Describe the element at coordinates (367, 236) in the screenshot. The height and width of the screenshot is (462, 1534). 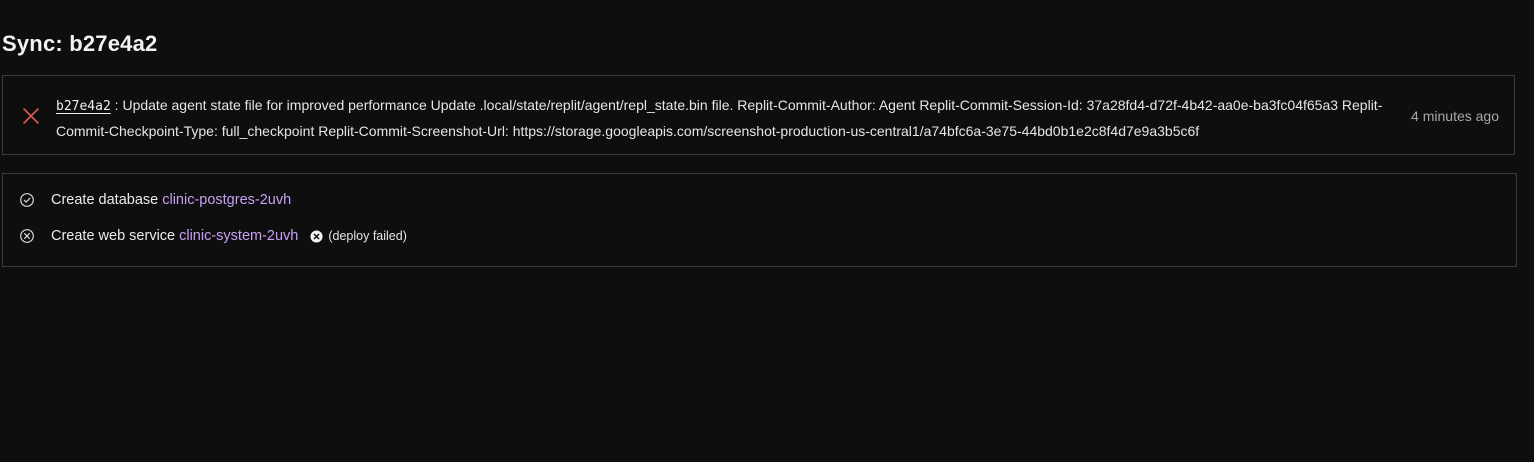
I see `deploy-failed-text: (deploy failed)` at that location.